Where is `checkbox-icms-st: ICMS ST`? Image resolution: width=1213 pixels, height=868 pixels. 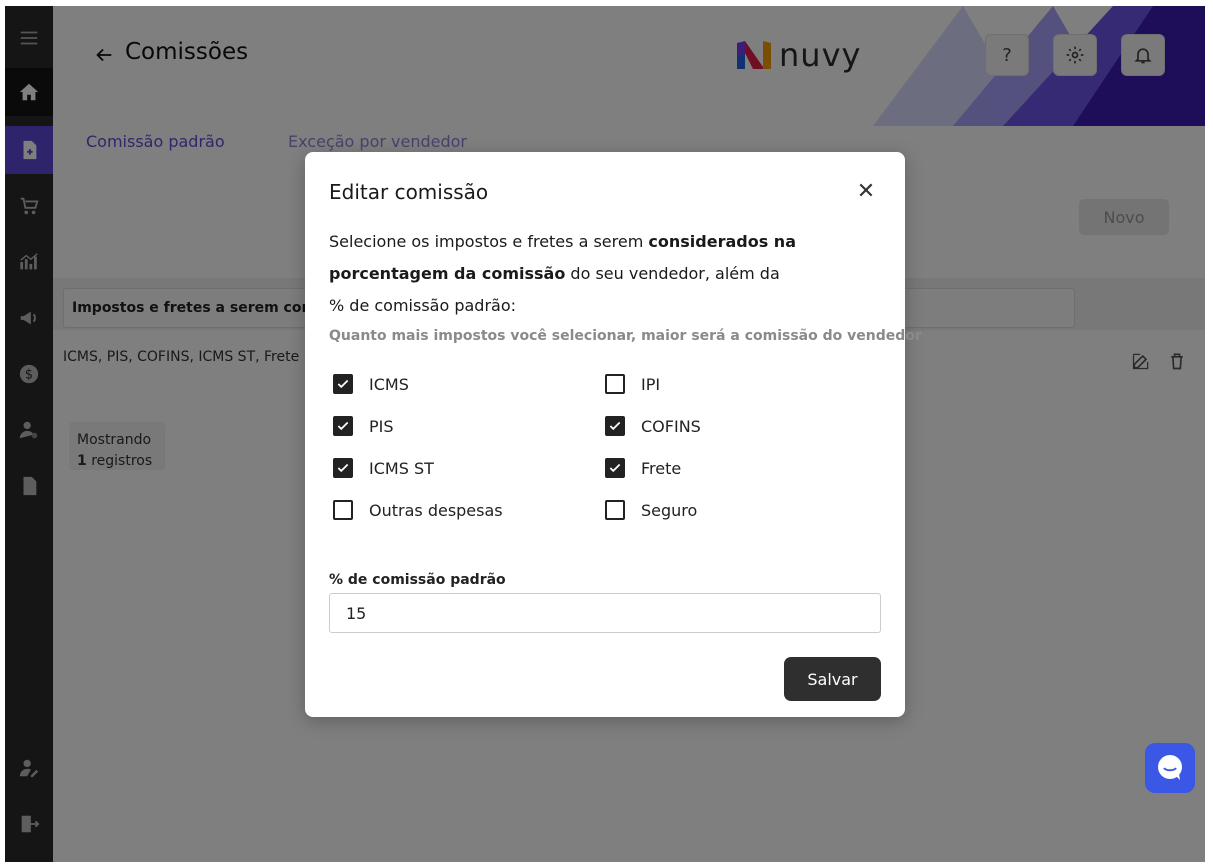
checkbox-icms-st: ICMS ST is located at coordinates (383, 468).